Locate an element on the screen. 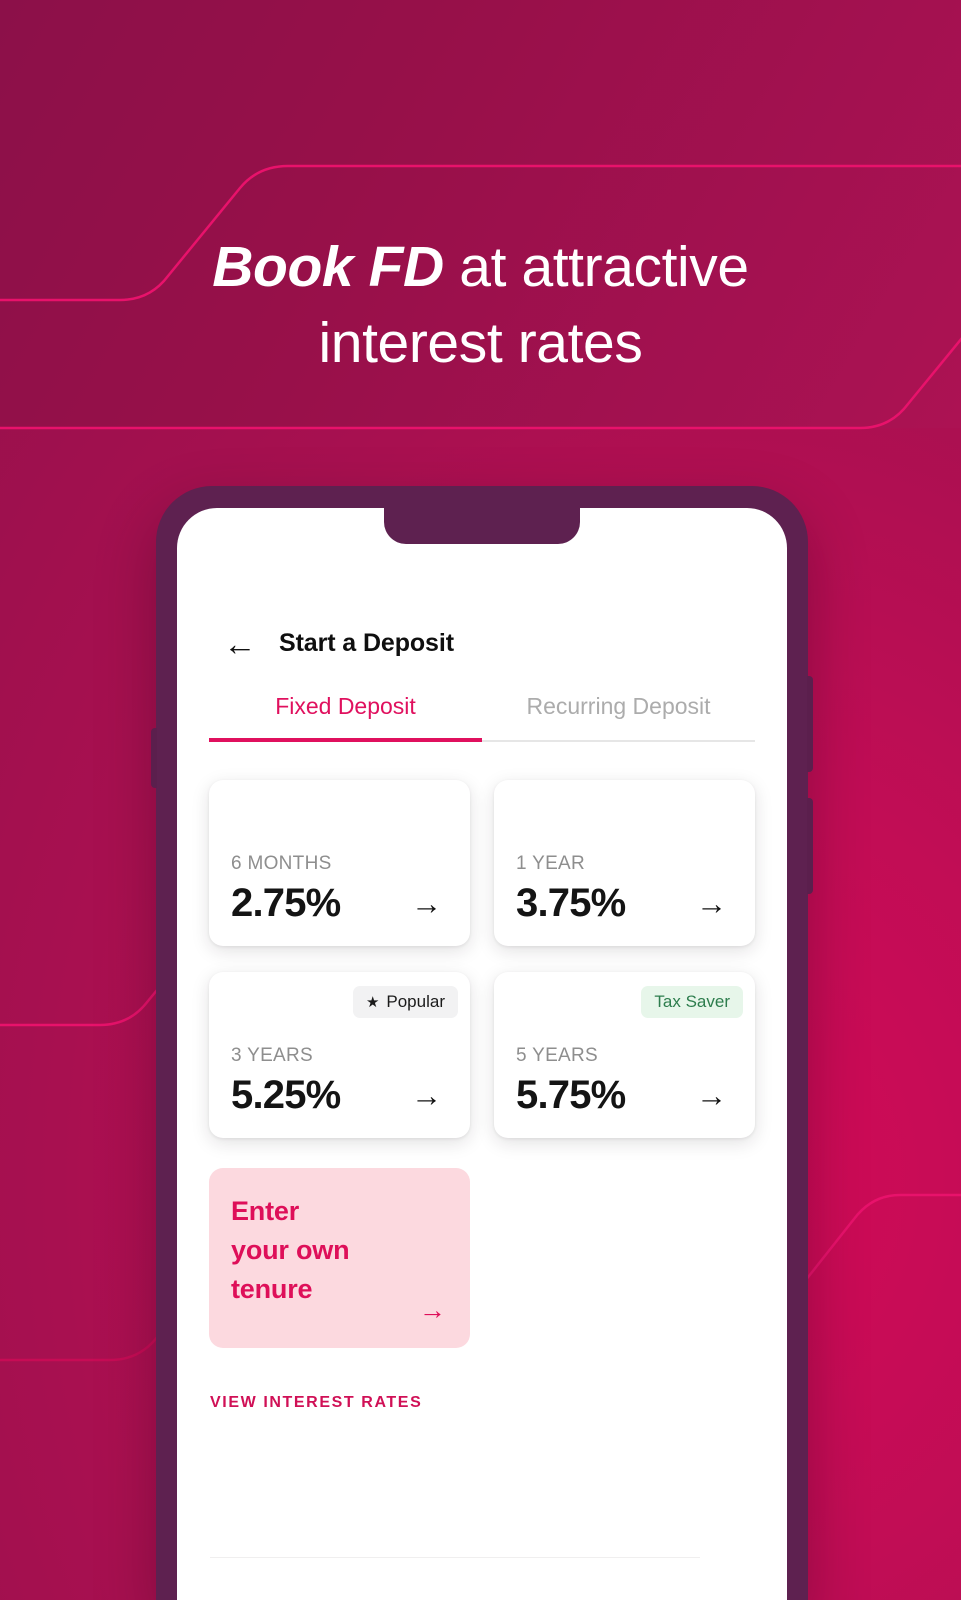 This screenshot has width=961, height=1600. rate-card-1-year: 1 YEAR 3.75% → is located at coordinates (624, 863).